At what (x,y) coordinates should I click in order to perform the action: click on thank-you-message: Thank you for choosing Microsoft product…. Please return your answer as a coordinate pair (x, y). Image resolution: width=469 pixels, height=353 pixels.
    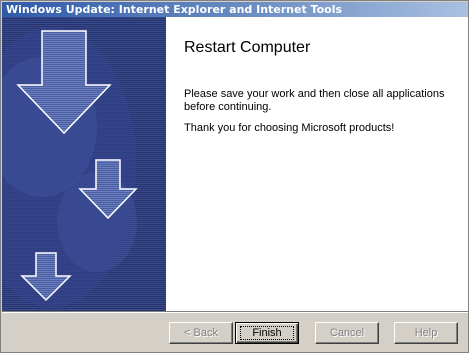
    Looking at the image, I should click on (289, 128).